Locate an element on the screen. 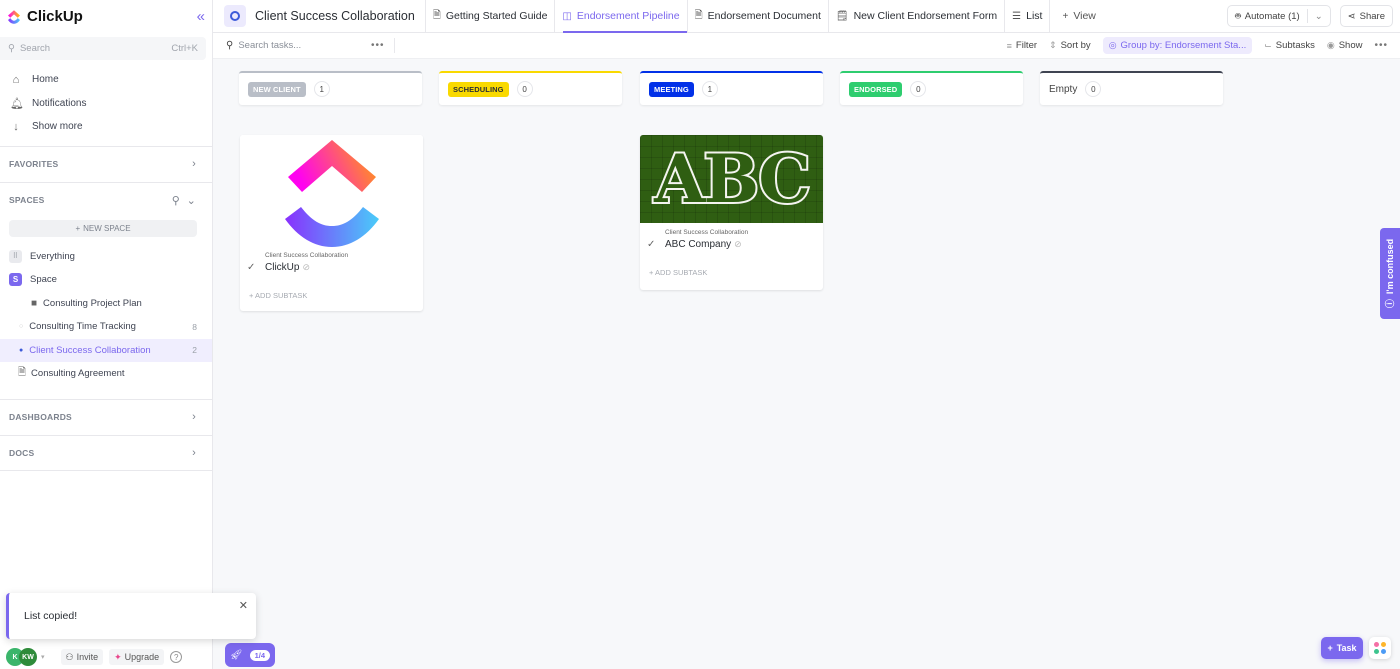 The image size is (1400, 669). help-icon: ? is located at coordinates (176, 657).